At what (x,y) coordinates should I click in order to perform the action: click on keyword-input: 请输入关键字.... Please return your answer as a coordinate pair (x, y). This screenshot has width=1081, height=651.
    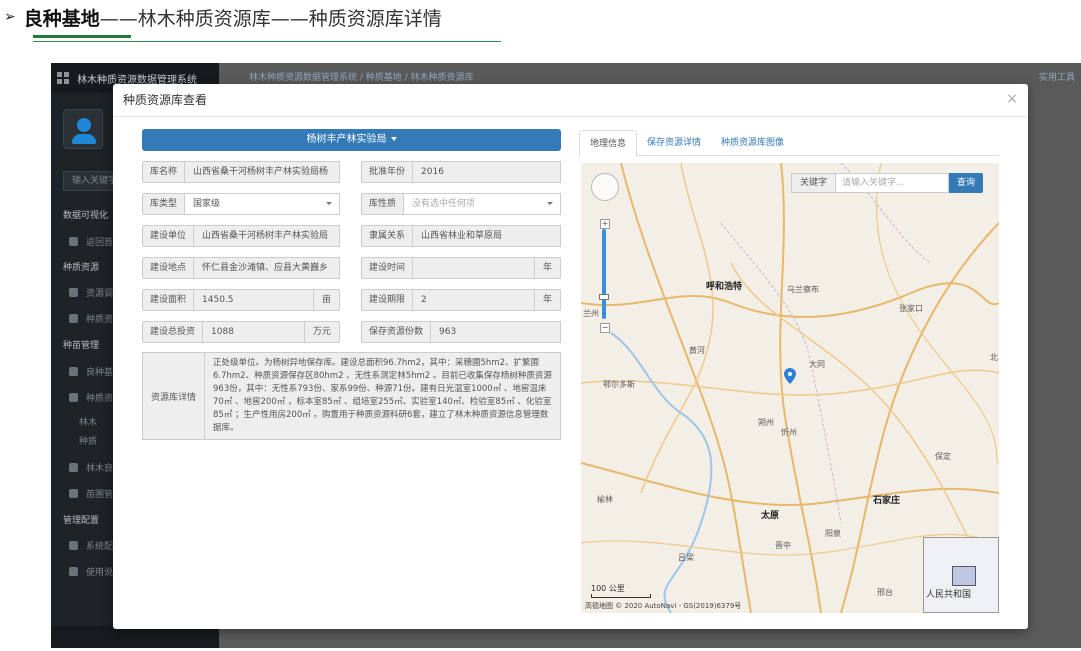
    Looking at the image, I should click on (892, 183).